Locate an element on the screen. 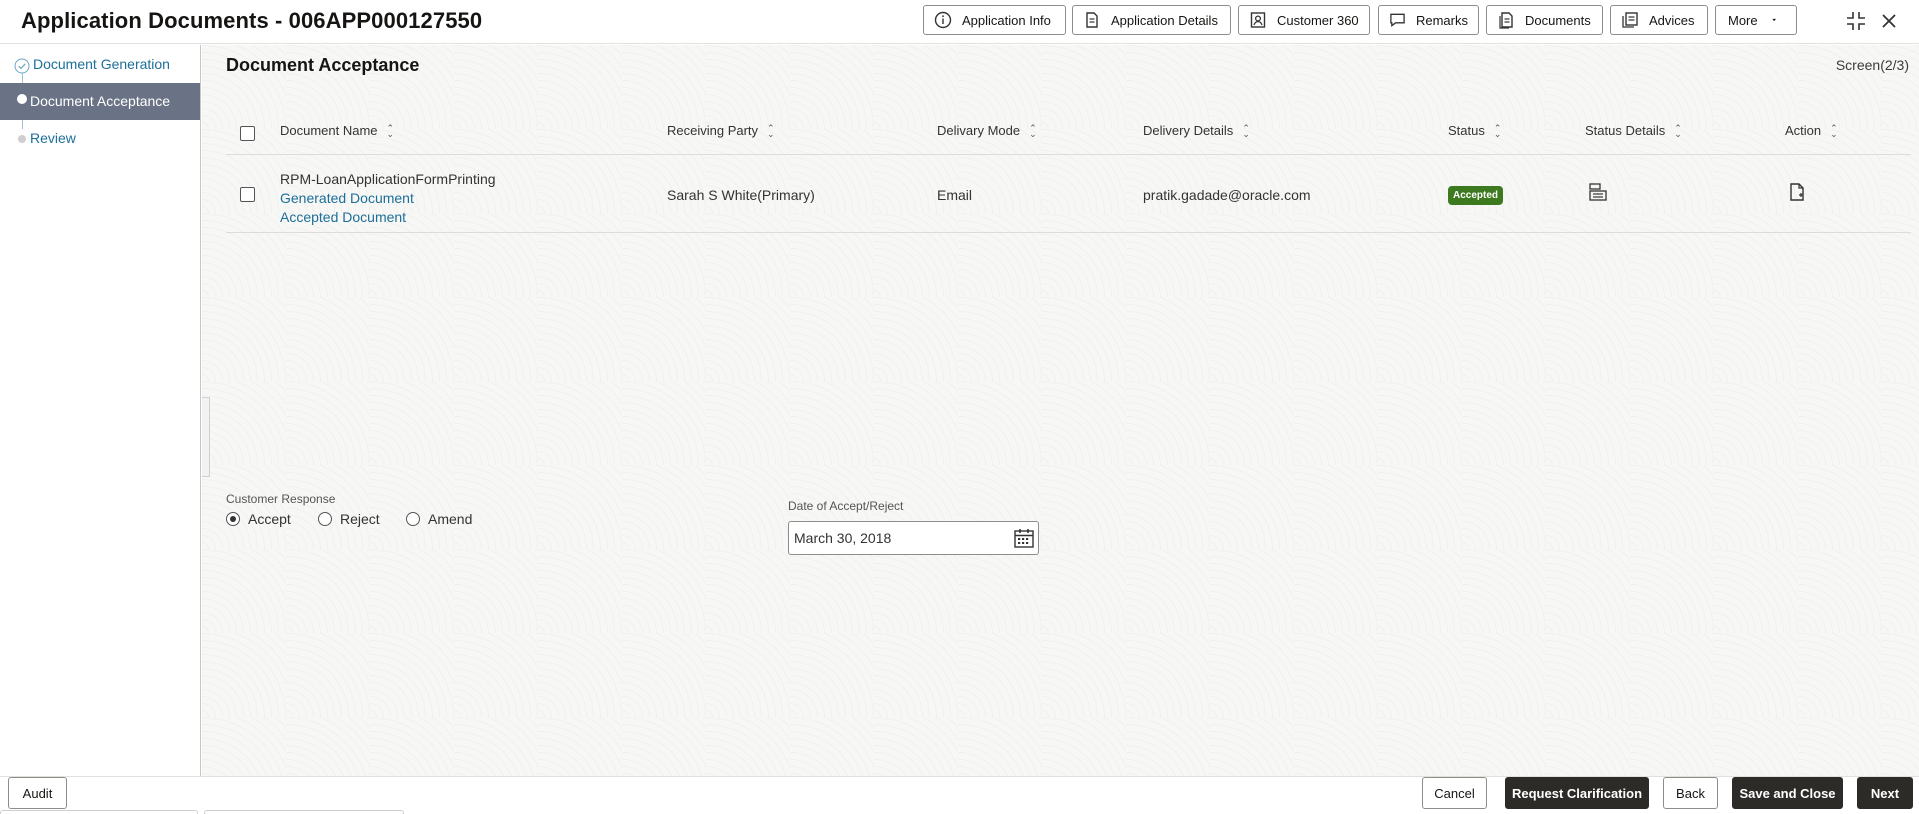  current-step-dot-icon is located at coordinates (22, 99).